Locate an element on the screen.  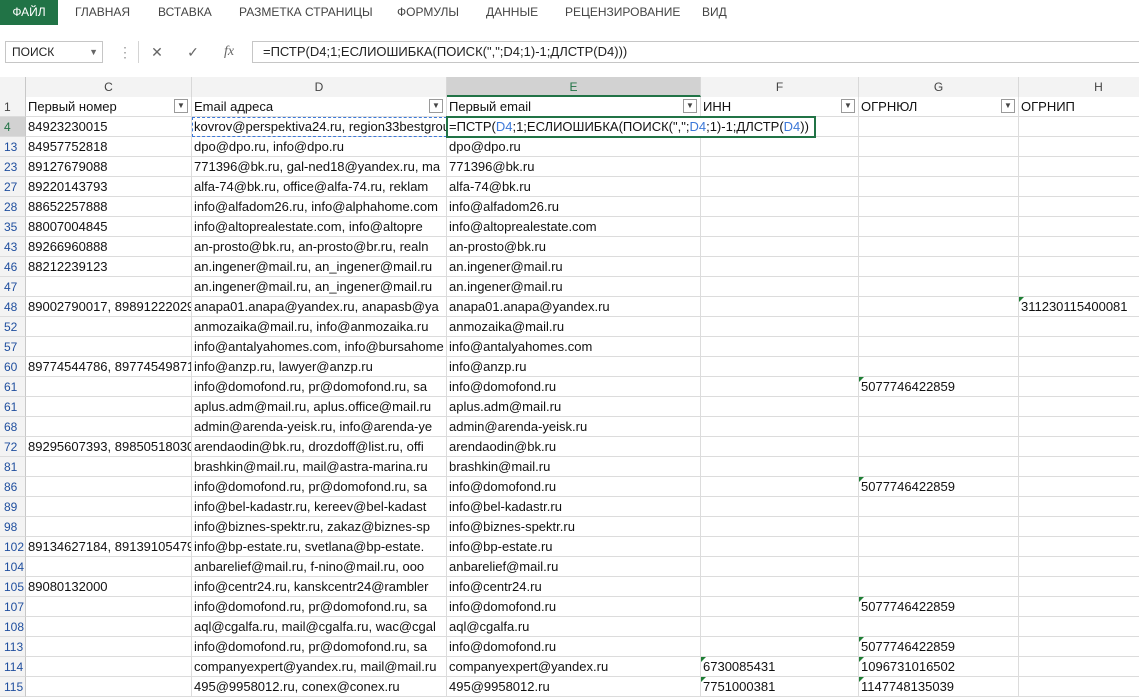
cell-e: info@biznes-spektr.ru is located at coordinates (574, 527).